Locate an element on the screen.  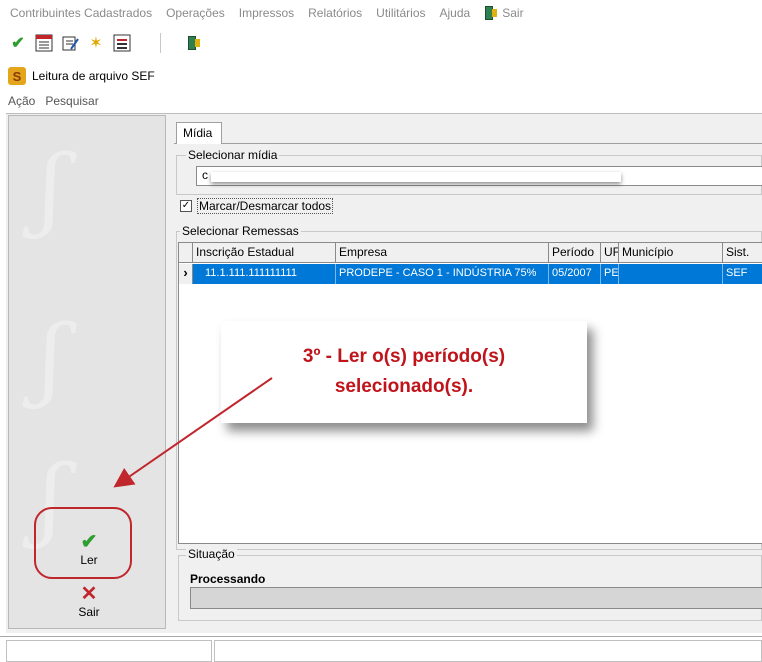
star-icon: ✶ is located at coordinates (96, 43).